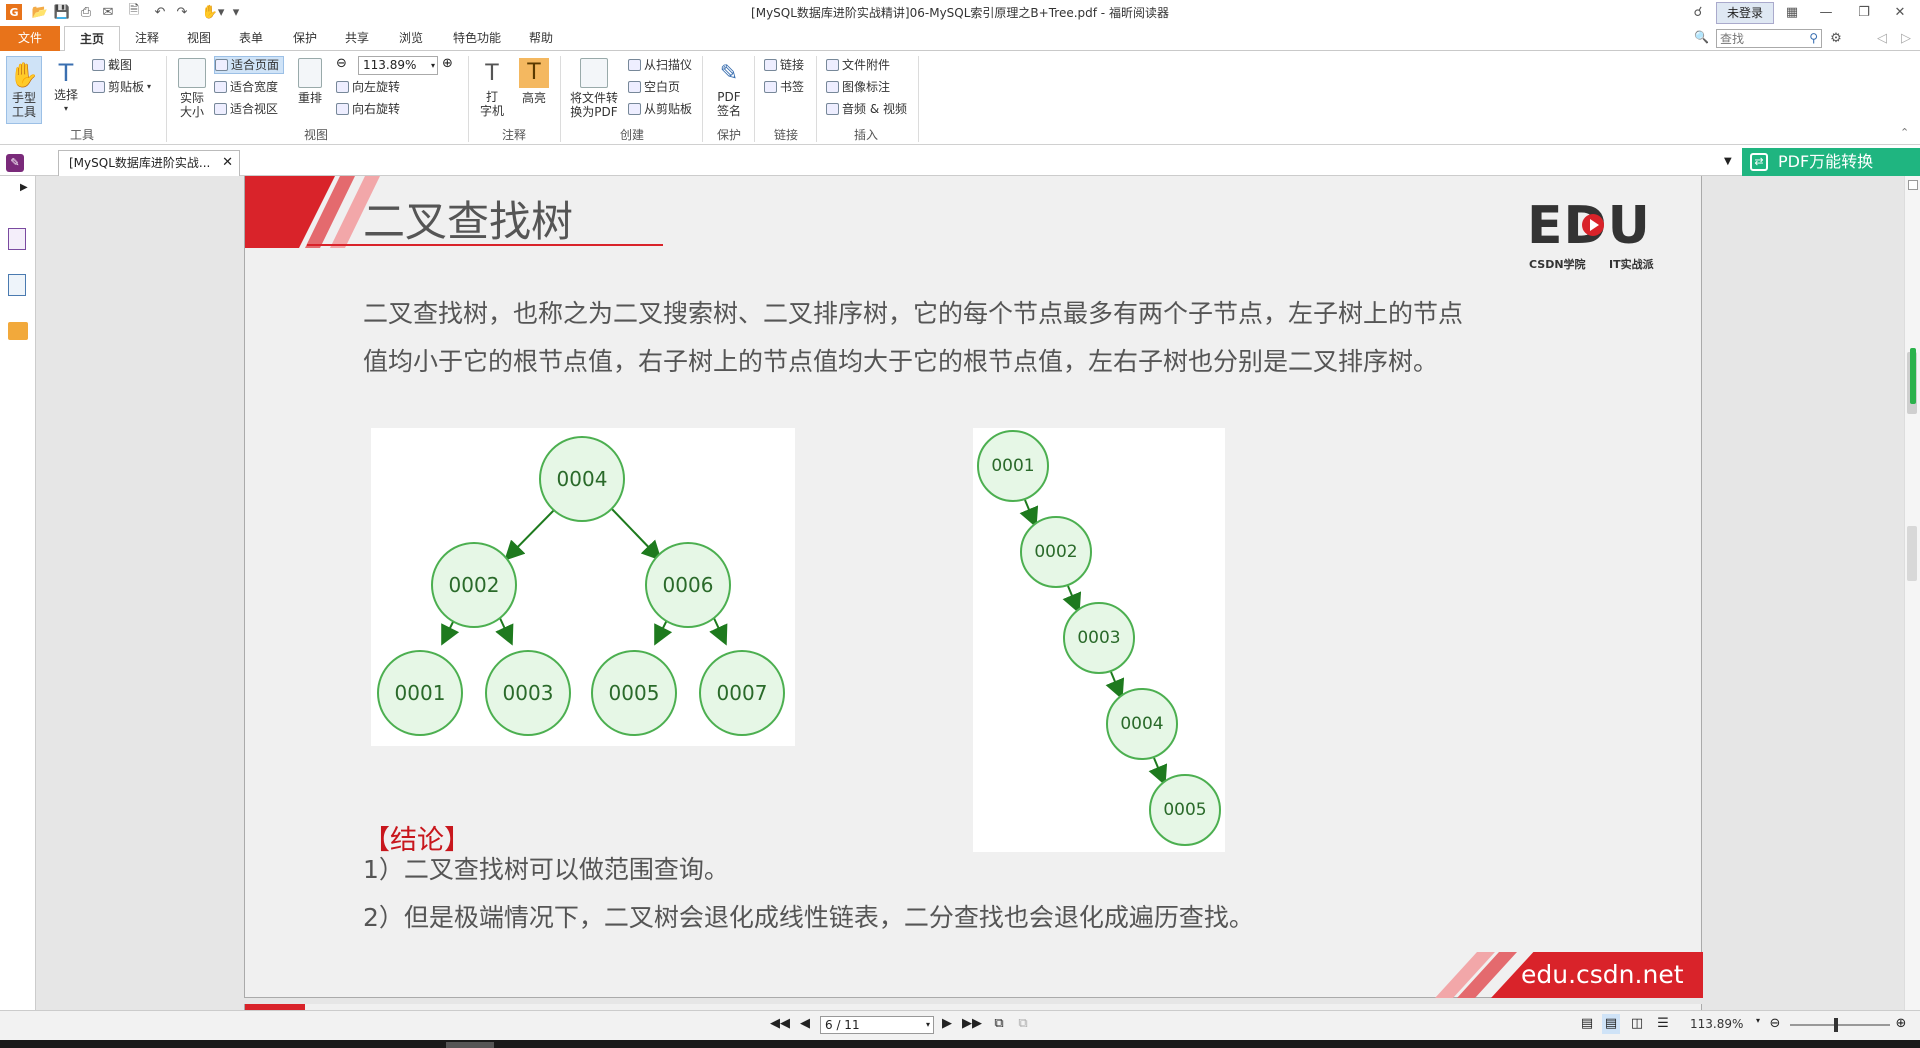  I want to click on tree-node: 0003, so click(528, 693).